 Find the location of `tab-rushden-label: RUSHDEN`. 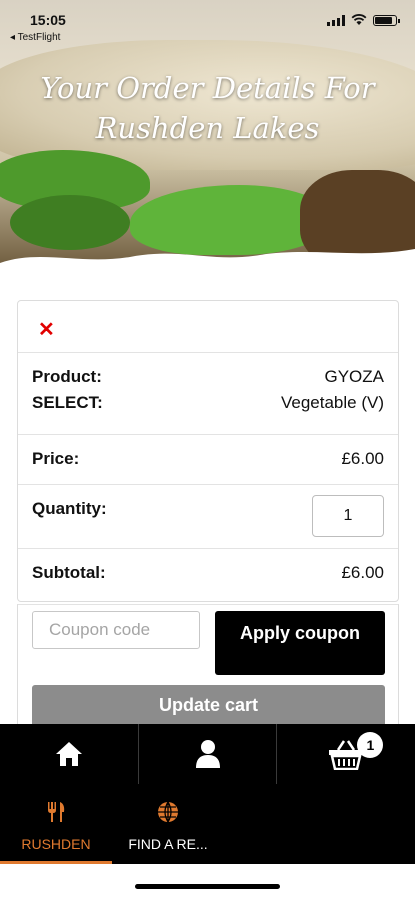

tab-rushden-label: RUSHDEN is located at coordinates (56, 844).